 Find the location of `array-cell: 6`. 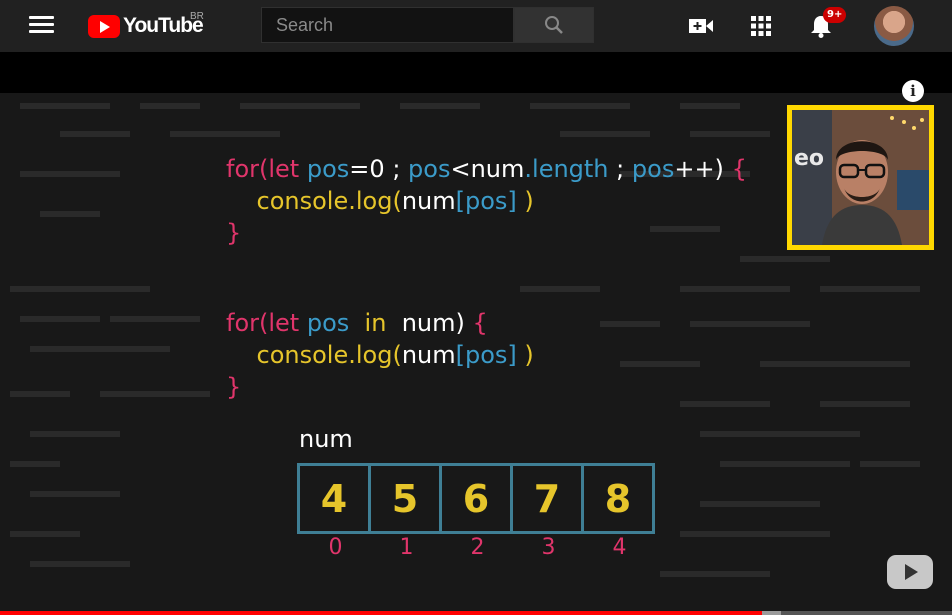

array-cell: 6 is located at coordinates (477, 498).